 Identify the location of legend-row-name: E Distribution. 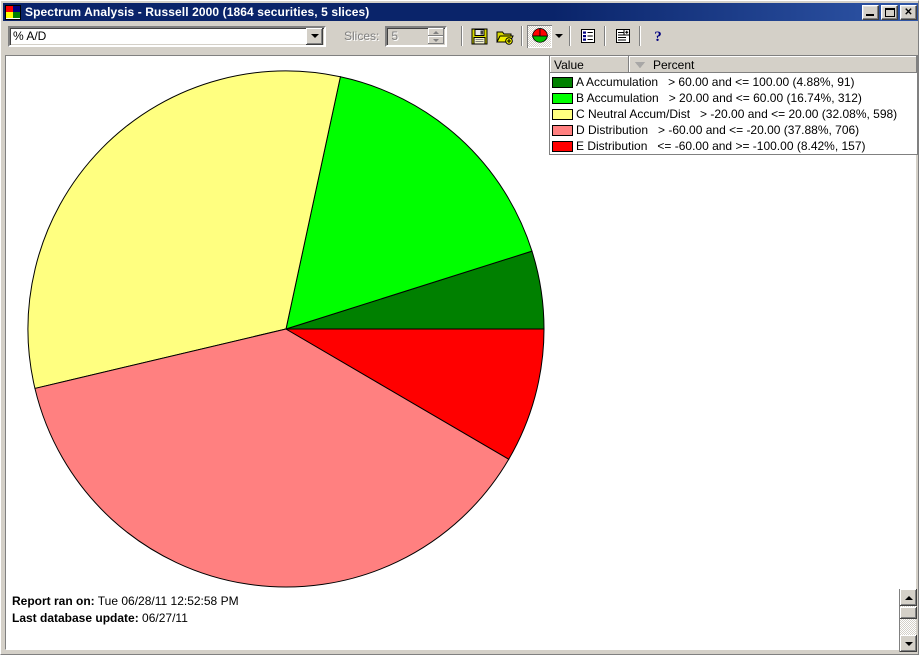
(612, 146).